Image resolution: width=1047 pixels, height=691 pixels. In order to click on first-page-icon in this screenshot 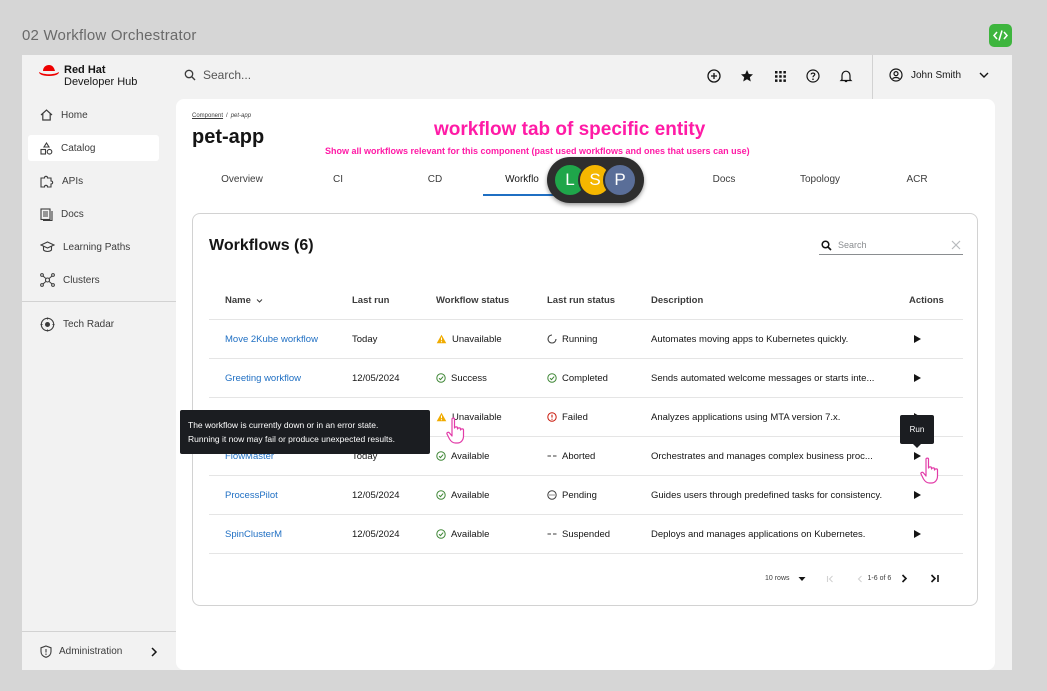, I will do `click(830, 579)`.